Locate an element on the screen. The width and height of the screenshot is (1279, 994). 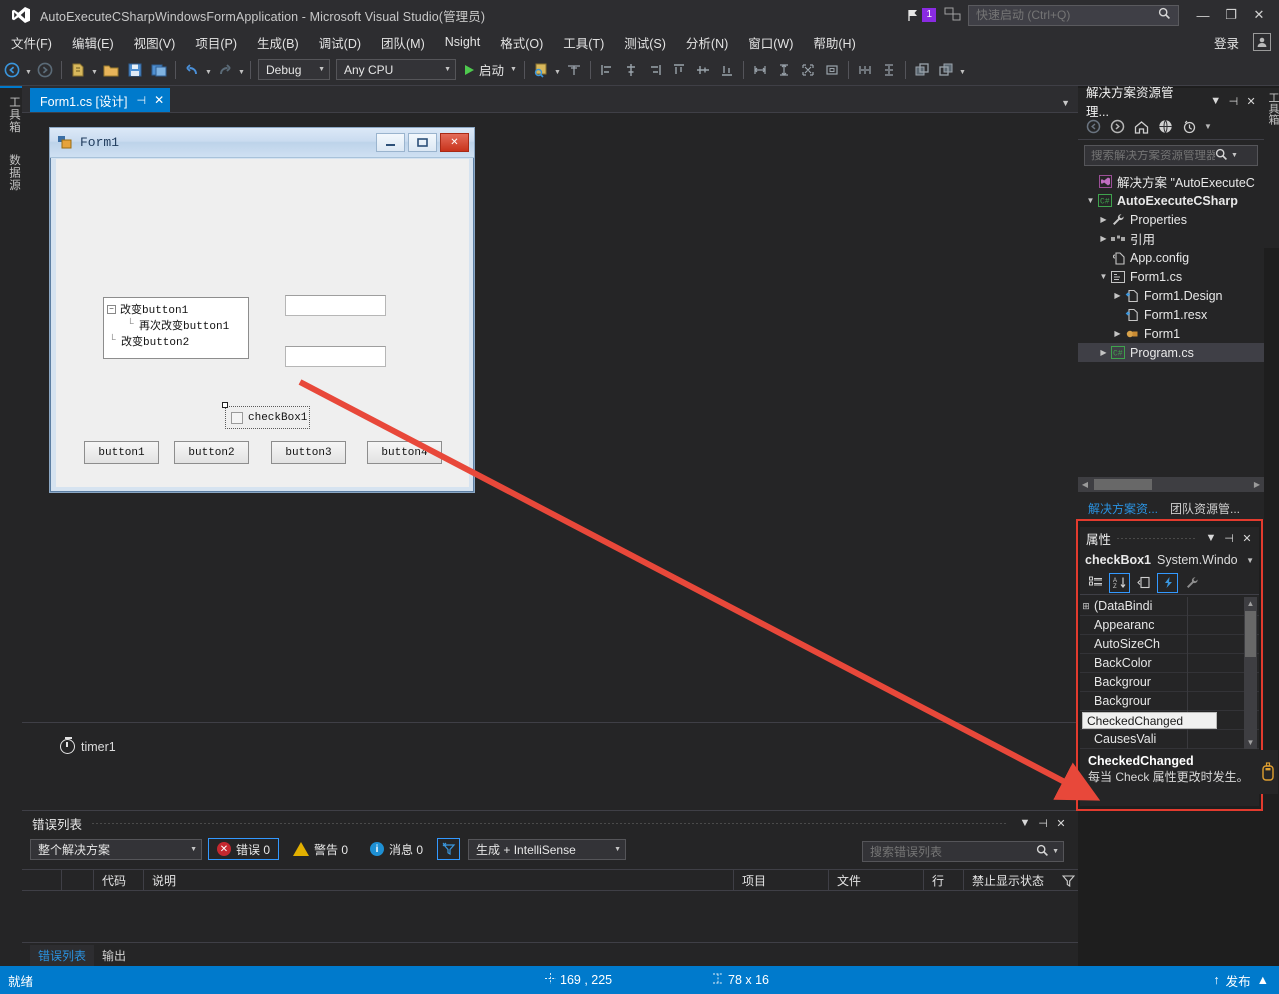
events-button is located at coordinates (1167, 582).